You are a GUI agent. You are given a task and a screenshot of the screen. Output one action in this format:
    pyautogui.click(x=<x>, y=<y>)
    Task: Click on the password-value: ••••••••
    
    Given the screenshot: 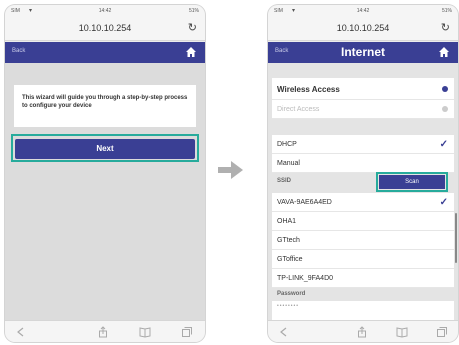 What is the action you would take?
    pyautogui.click(x=288, y=306)
    